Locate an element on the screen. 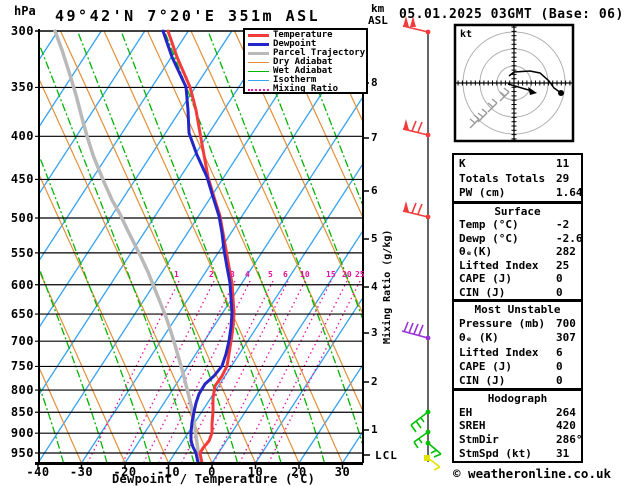  km-tick-label: 7 is located at coordinates (374, 137).